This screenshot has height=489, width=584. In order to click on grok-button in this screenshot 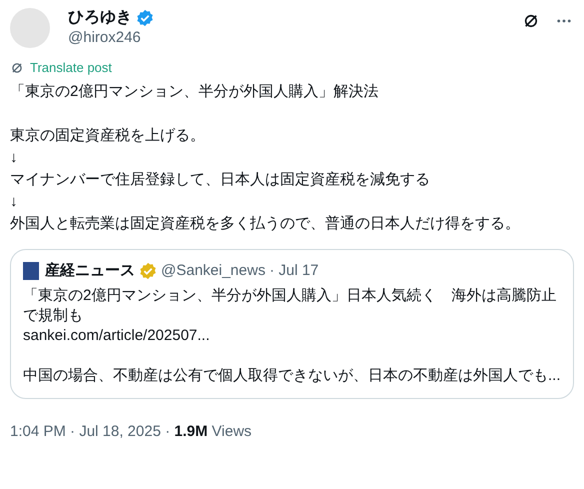, I will do `click(531, 21)`.